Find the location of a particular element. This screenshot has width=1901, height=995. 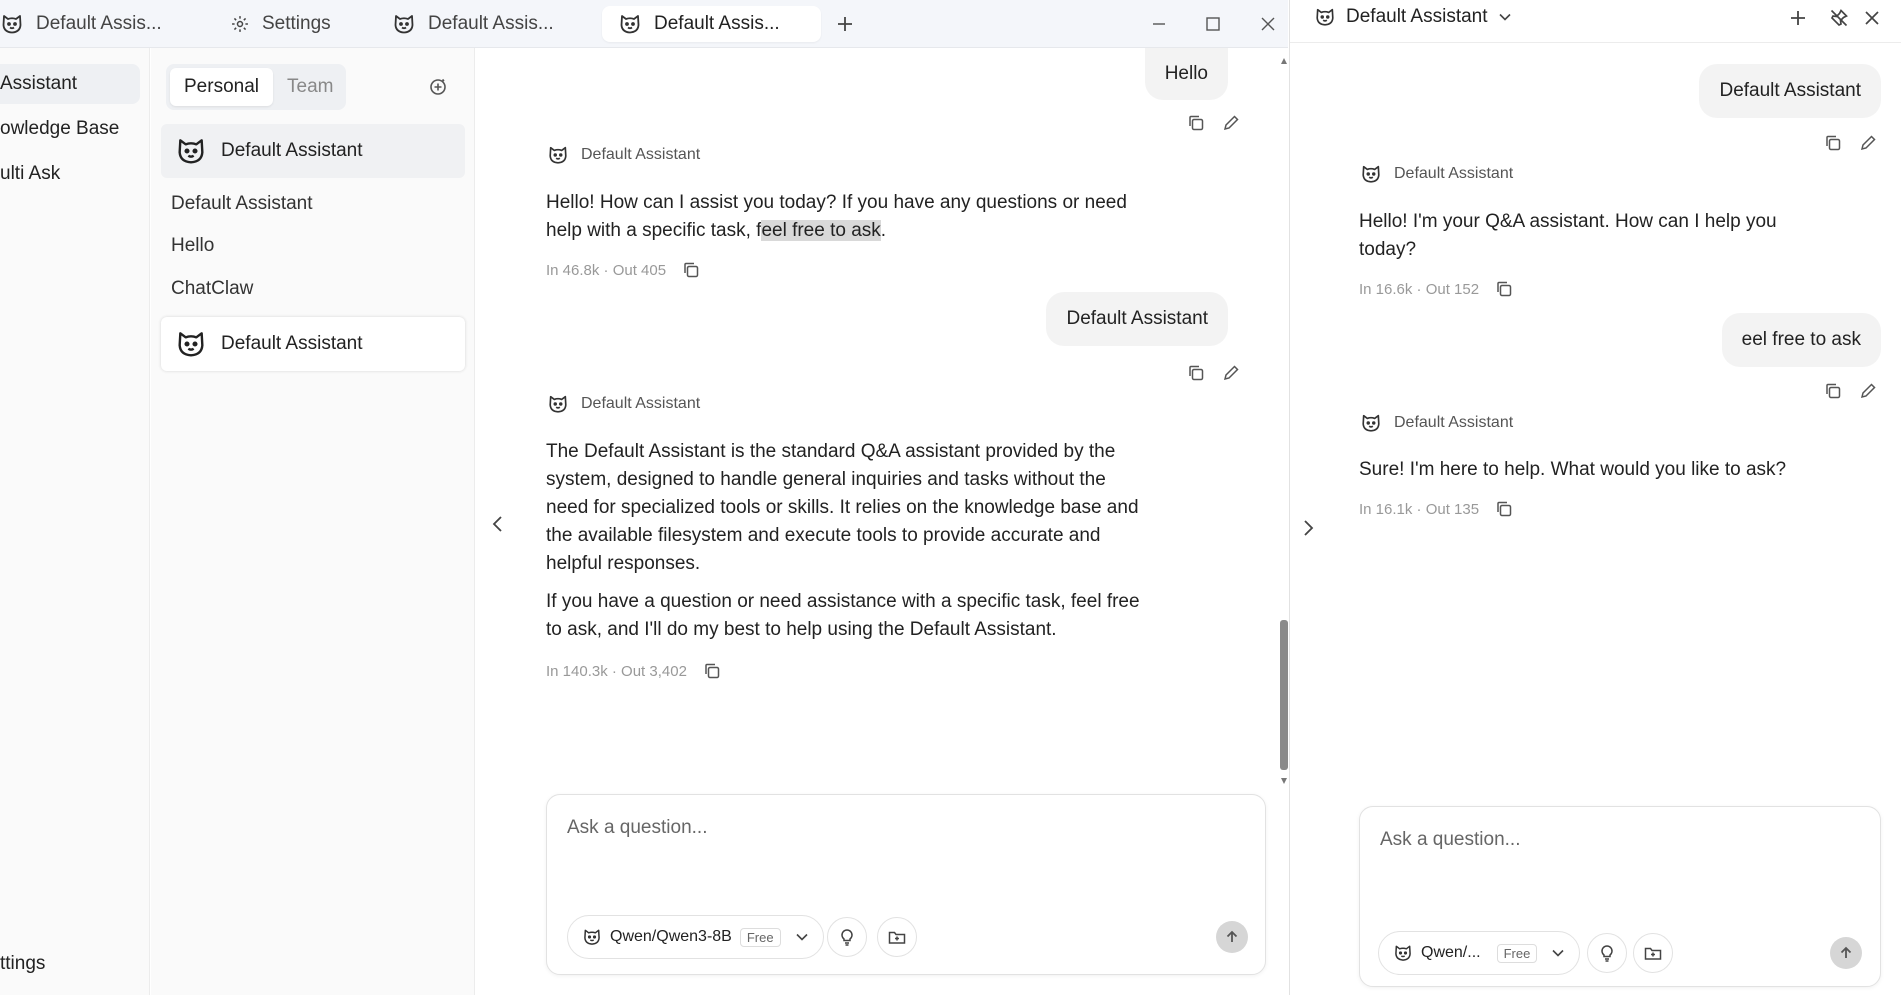

arrow-up-icon is located at coordinates (1846, 953).